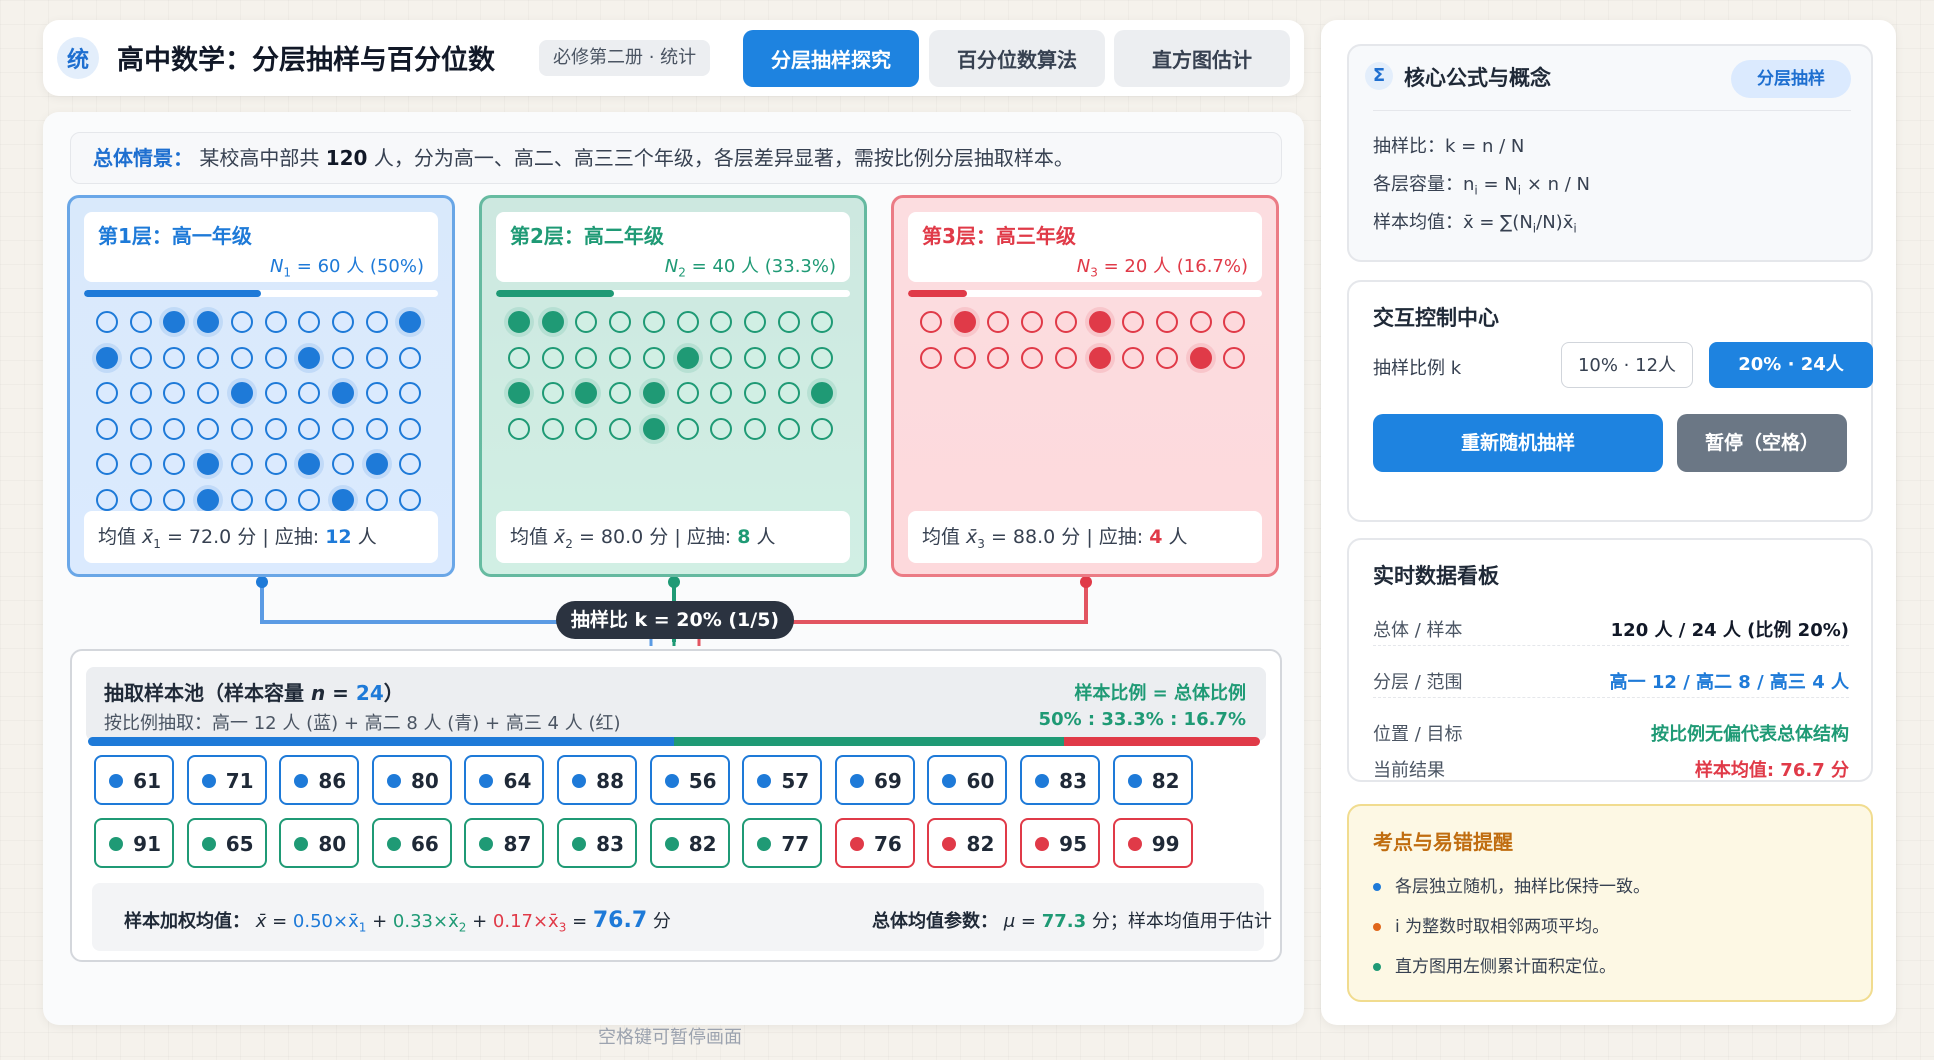  What do you see at coordinates (1156, 537) in the screenshot?
I see `layer-draw-count: 4` at bounding box center [1156, 537].